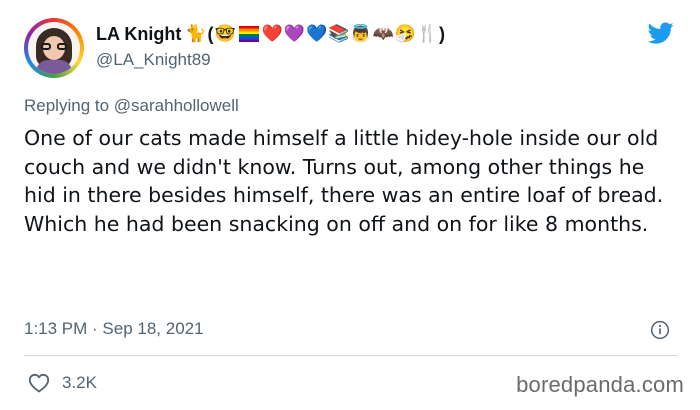 The height and width of the screenshot is (410, 700). I want to click on cat-emoji: 🐈, so click(196, 34).